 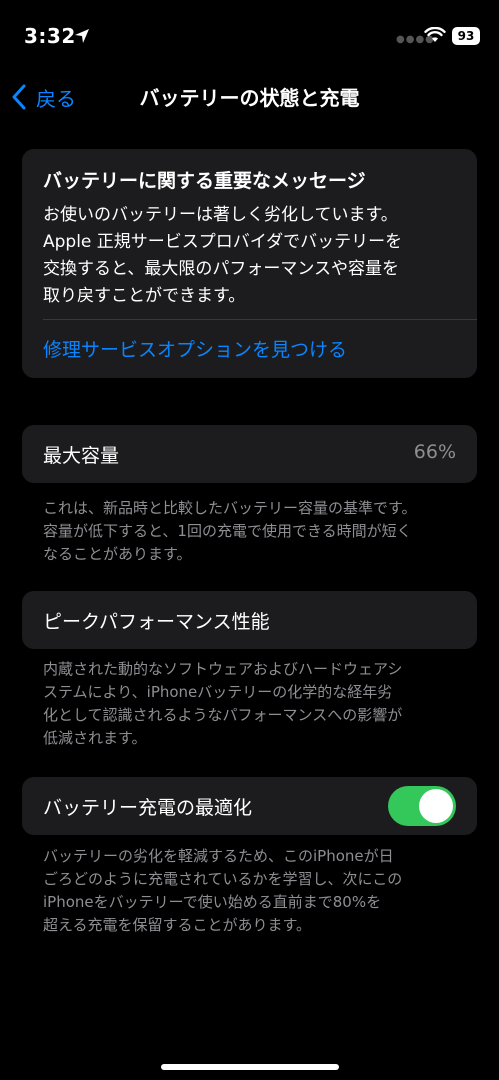 What do you see at coordinates (223, 669) in the screenshot?
I see `footnote-line: 内蔵された動的なソフトウェアおよびハードウェアシ` at bounding box center [223, 669].